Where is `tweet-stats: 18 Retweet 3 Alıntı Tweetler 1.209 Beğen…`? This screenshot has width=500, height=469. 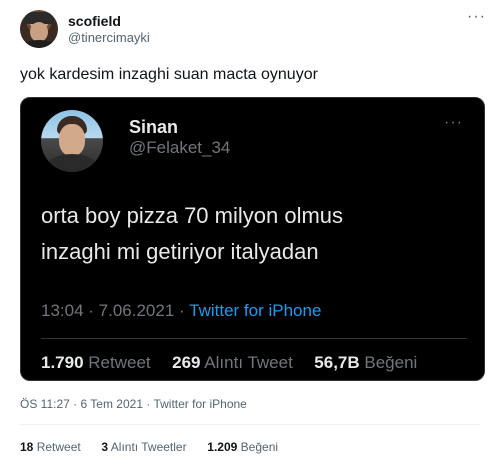 tweet-stats: 18 Retweet 3 Alıntı Tweetler 1.209 Beğen… is located at coordinates (149, 447).